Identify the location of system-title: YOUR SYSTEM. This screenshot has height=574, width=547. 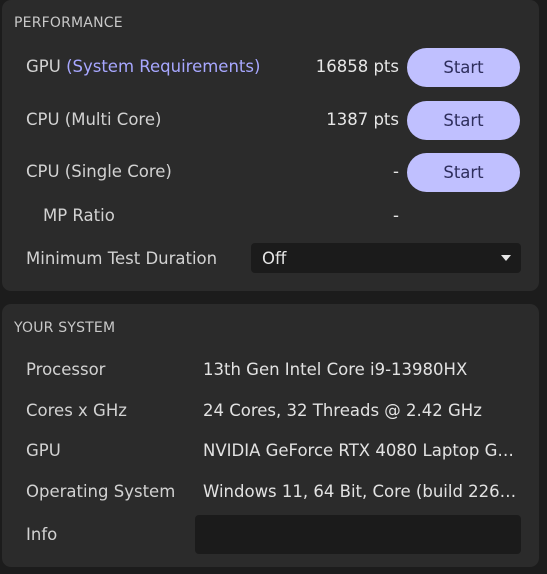
(65, 328).